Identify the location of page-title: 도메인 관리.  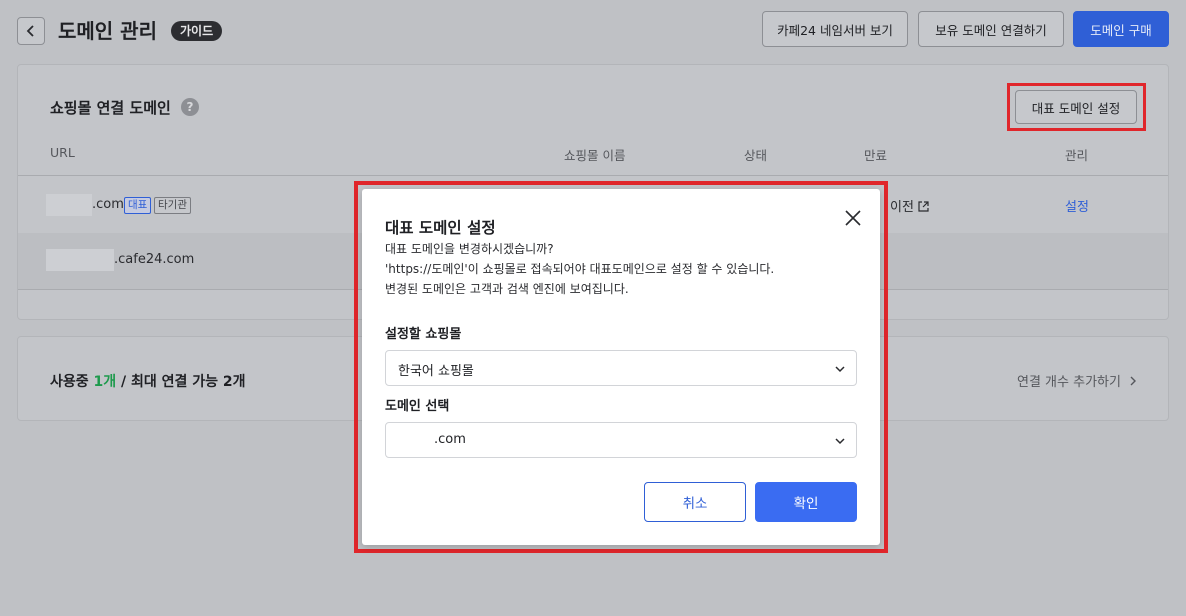
(107, 31).